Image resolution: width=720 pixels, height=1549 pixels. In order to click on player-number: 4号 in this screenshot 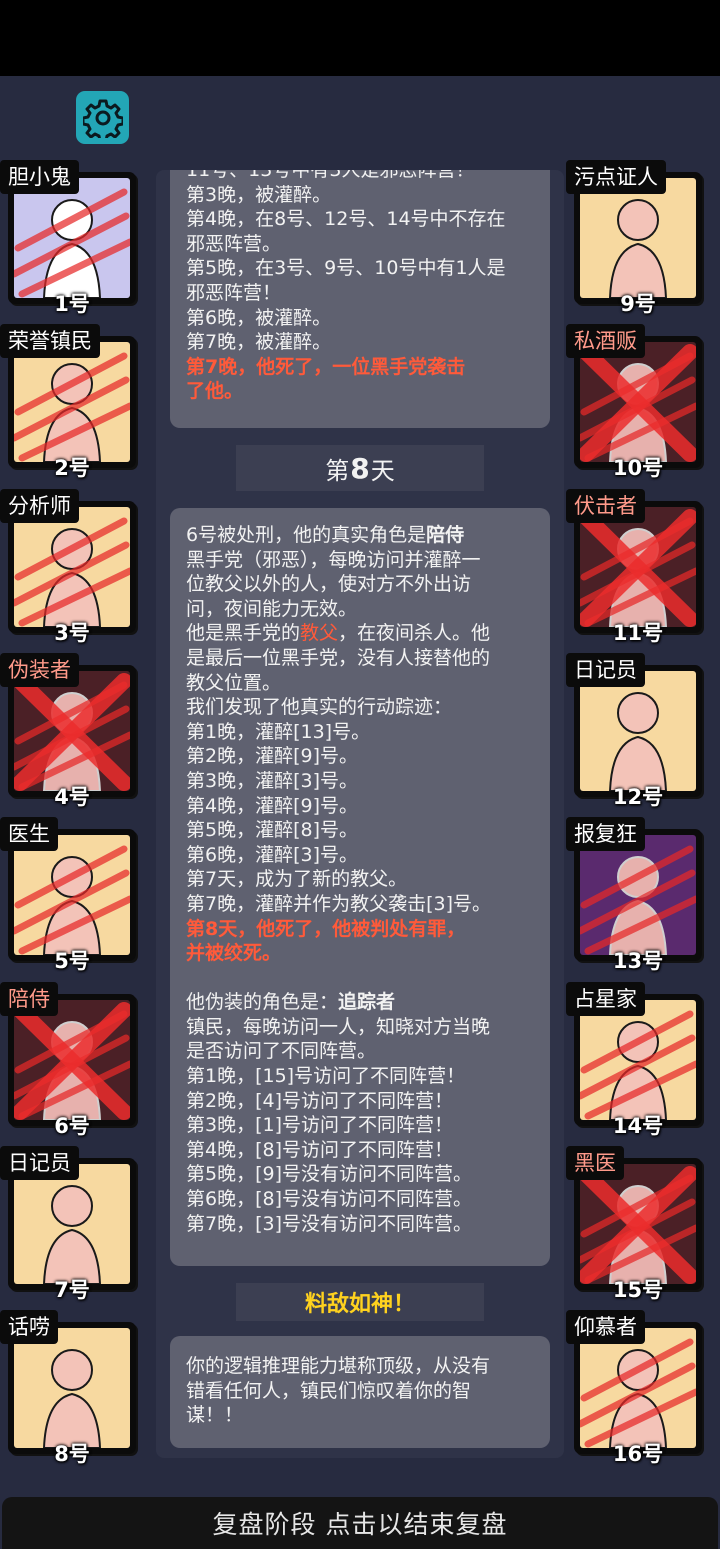, I will do `click(72, 797)`.